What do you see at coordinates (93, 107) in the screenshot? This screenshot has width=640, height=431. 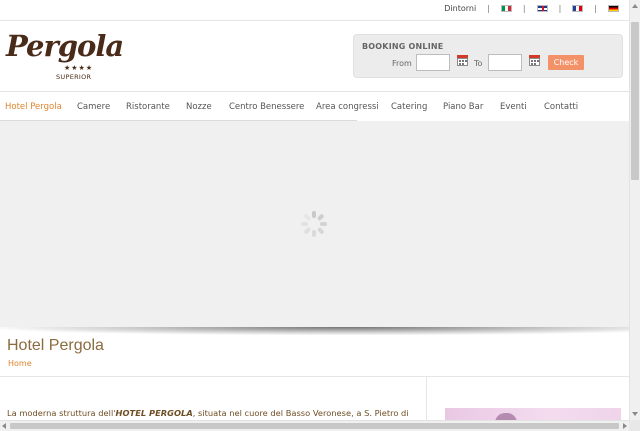 I see `nav-item-camere: Camere` at bounding box center [93, 107].